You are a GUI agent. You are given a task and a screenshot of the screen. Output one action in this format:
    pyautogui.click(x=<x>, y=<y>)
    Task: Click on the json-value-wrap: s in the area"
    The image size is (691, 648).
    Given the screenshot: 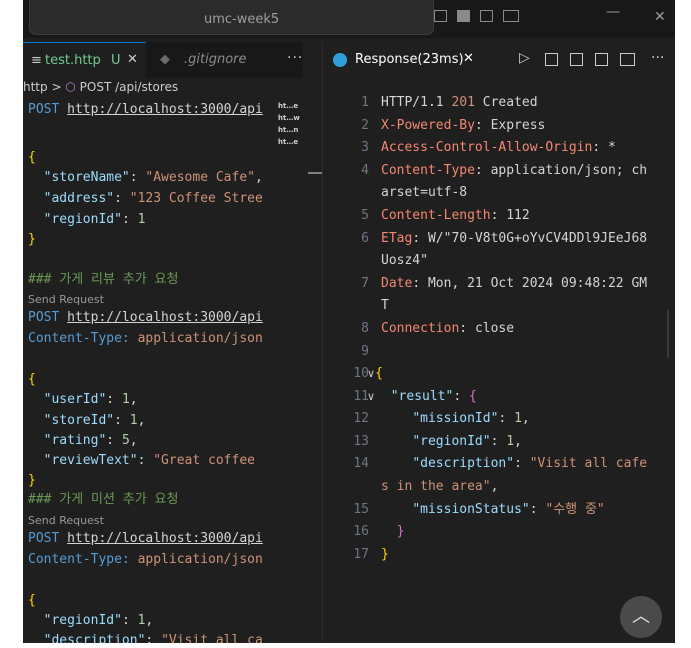 What is the action you would take?
    pyautogui.click(x=436, y=486)
    